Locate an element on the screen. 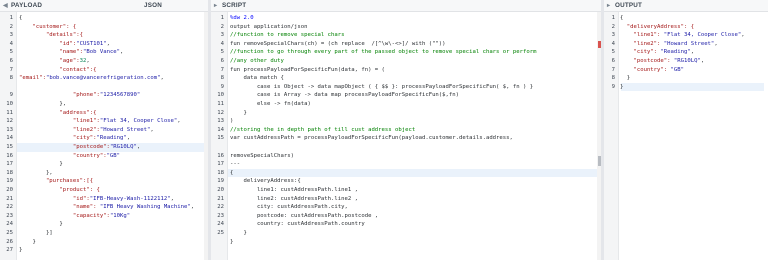 Image resolution: width=768 pixels, height=260 pixels. code-token: "id": is located at coordinates (48, 43).